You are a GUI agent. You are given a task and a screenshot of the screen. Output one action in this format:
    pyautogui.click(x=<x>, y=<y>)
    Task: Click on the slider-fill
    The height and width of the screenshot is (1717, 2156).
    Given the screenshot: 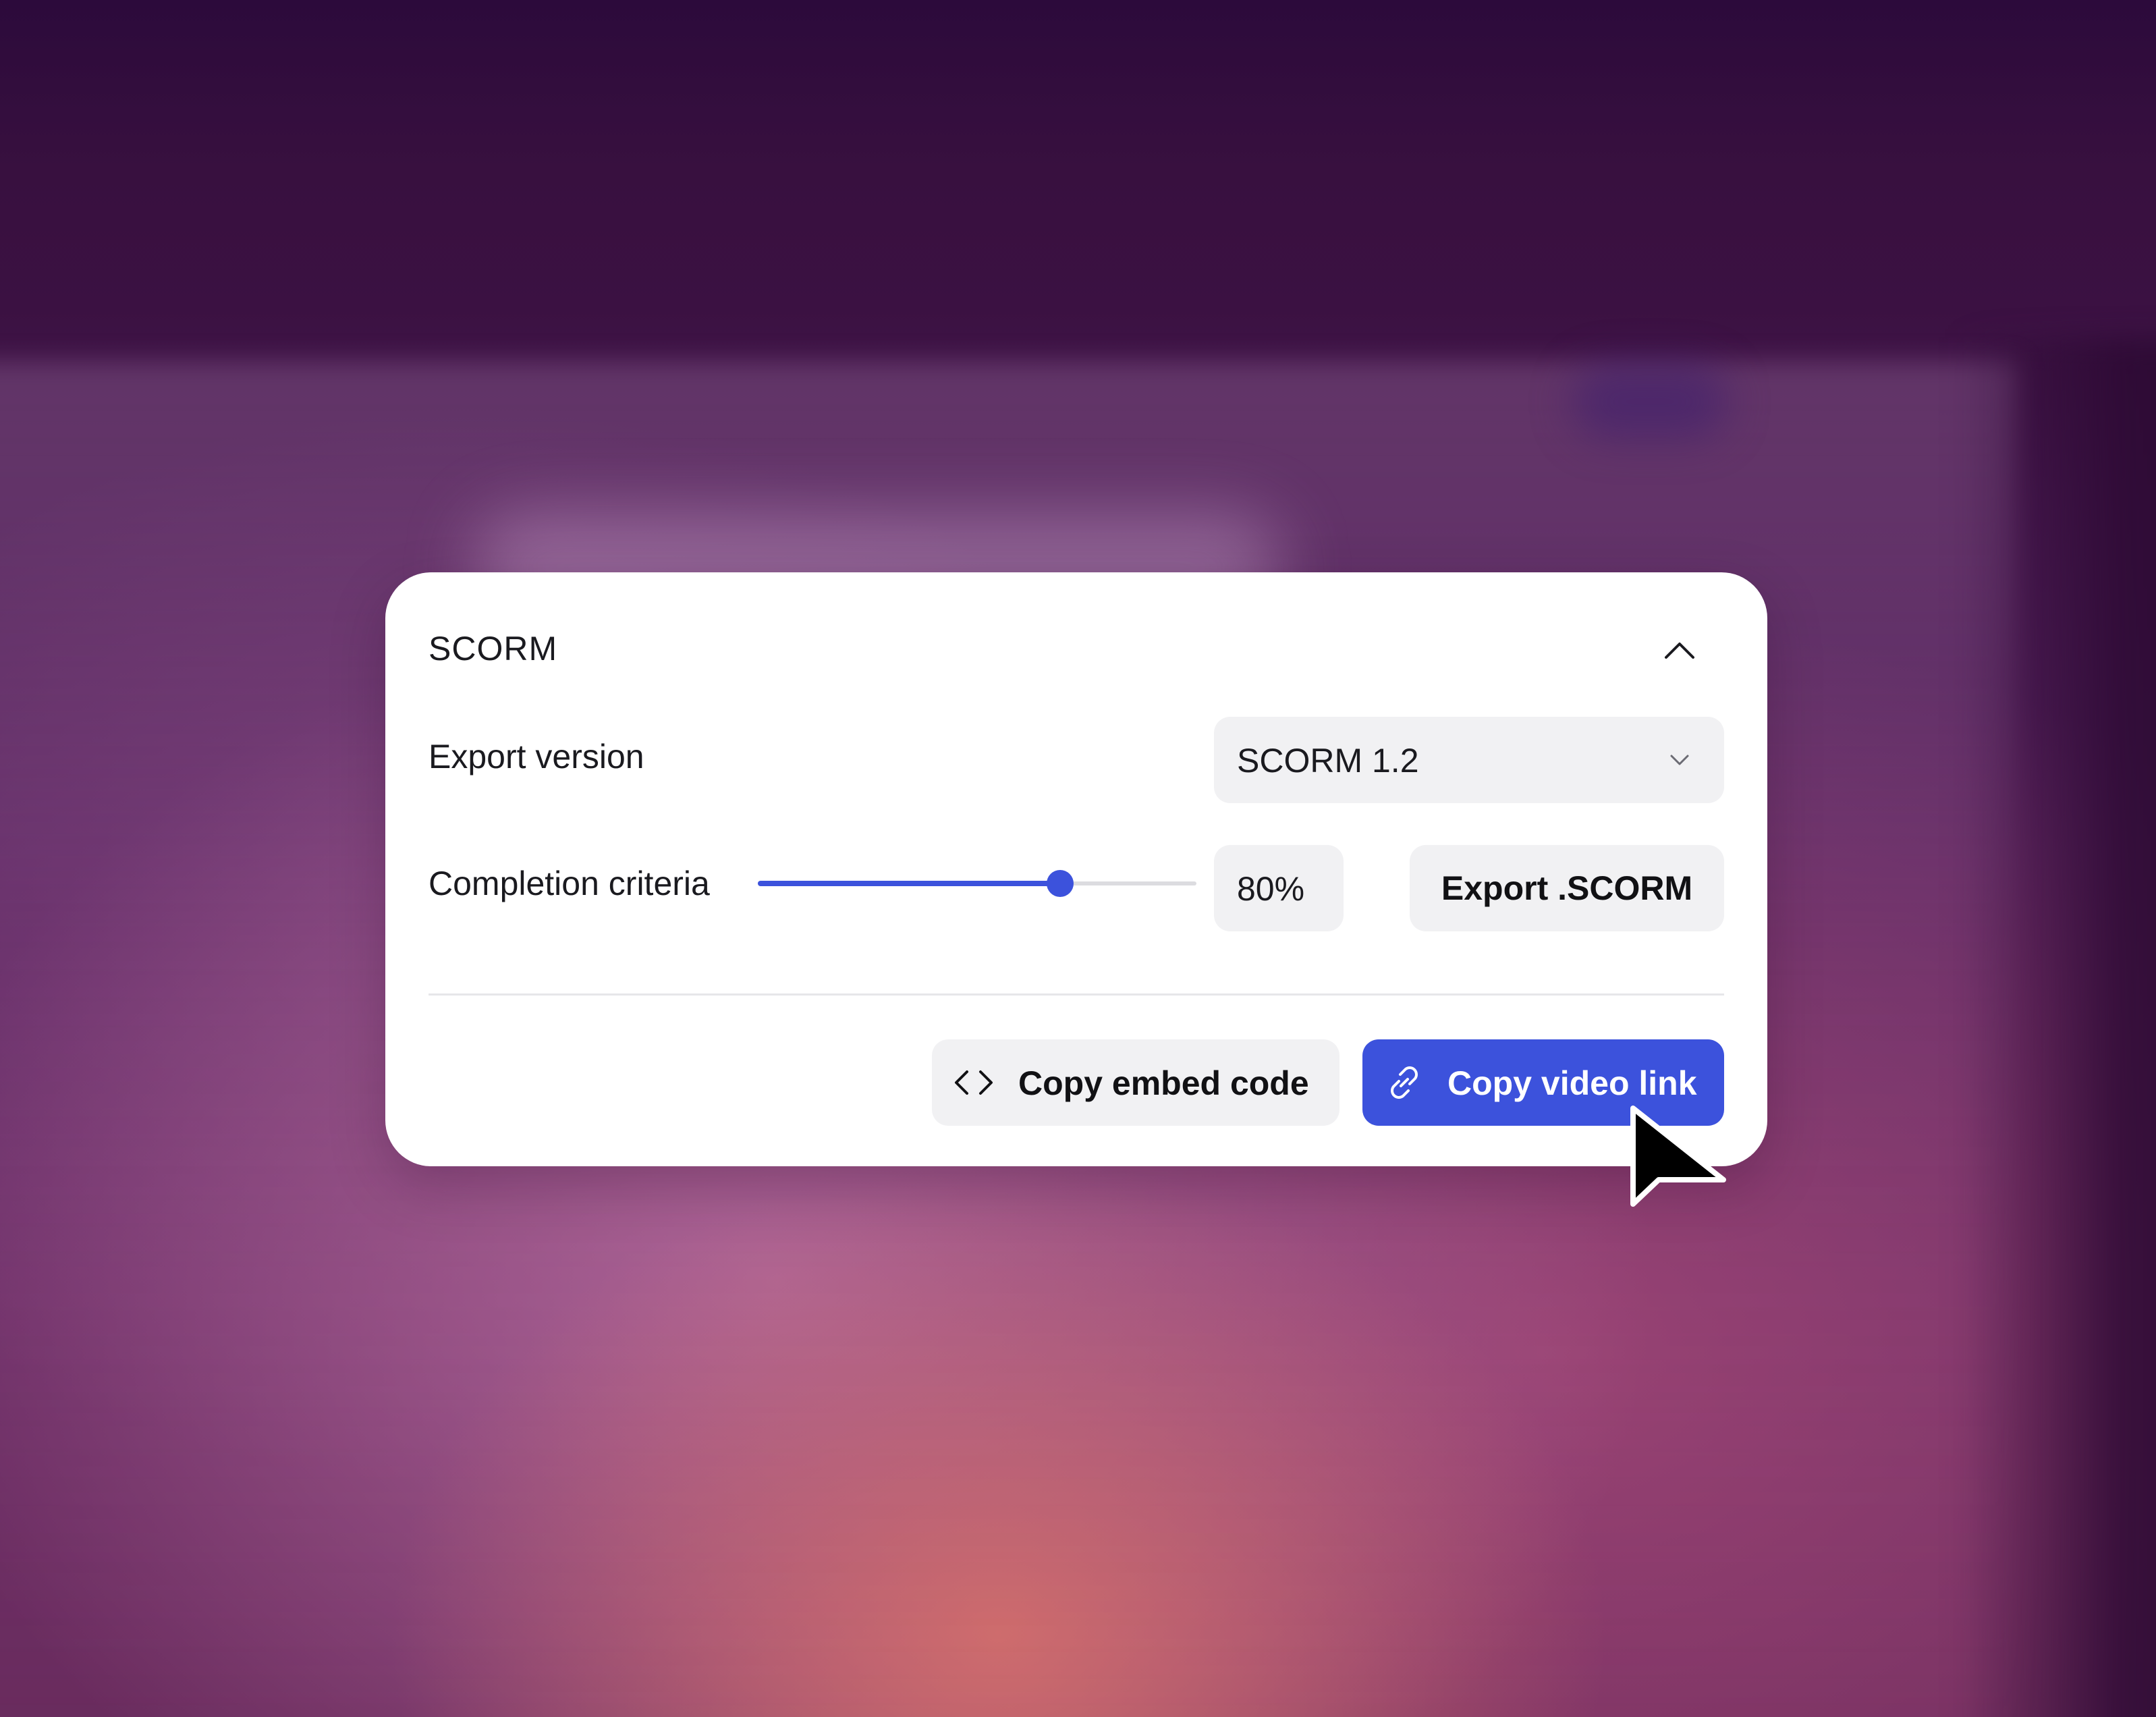 What is the action you would take?
    pyautogui.click(x=909, y=883)
    